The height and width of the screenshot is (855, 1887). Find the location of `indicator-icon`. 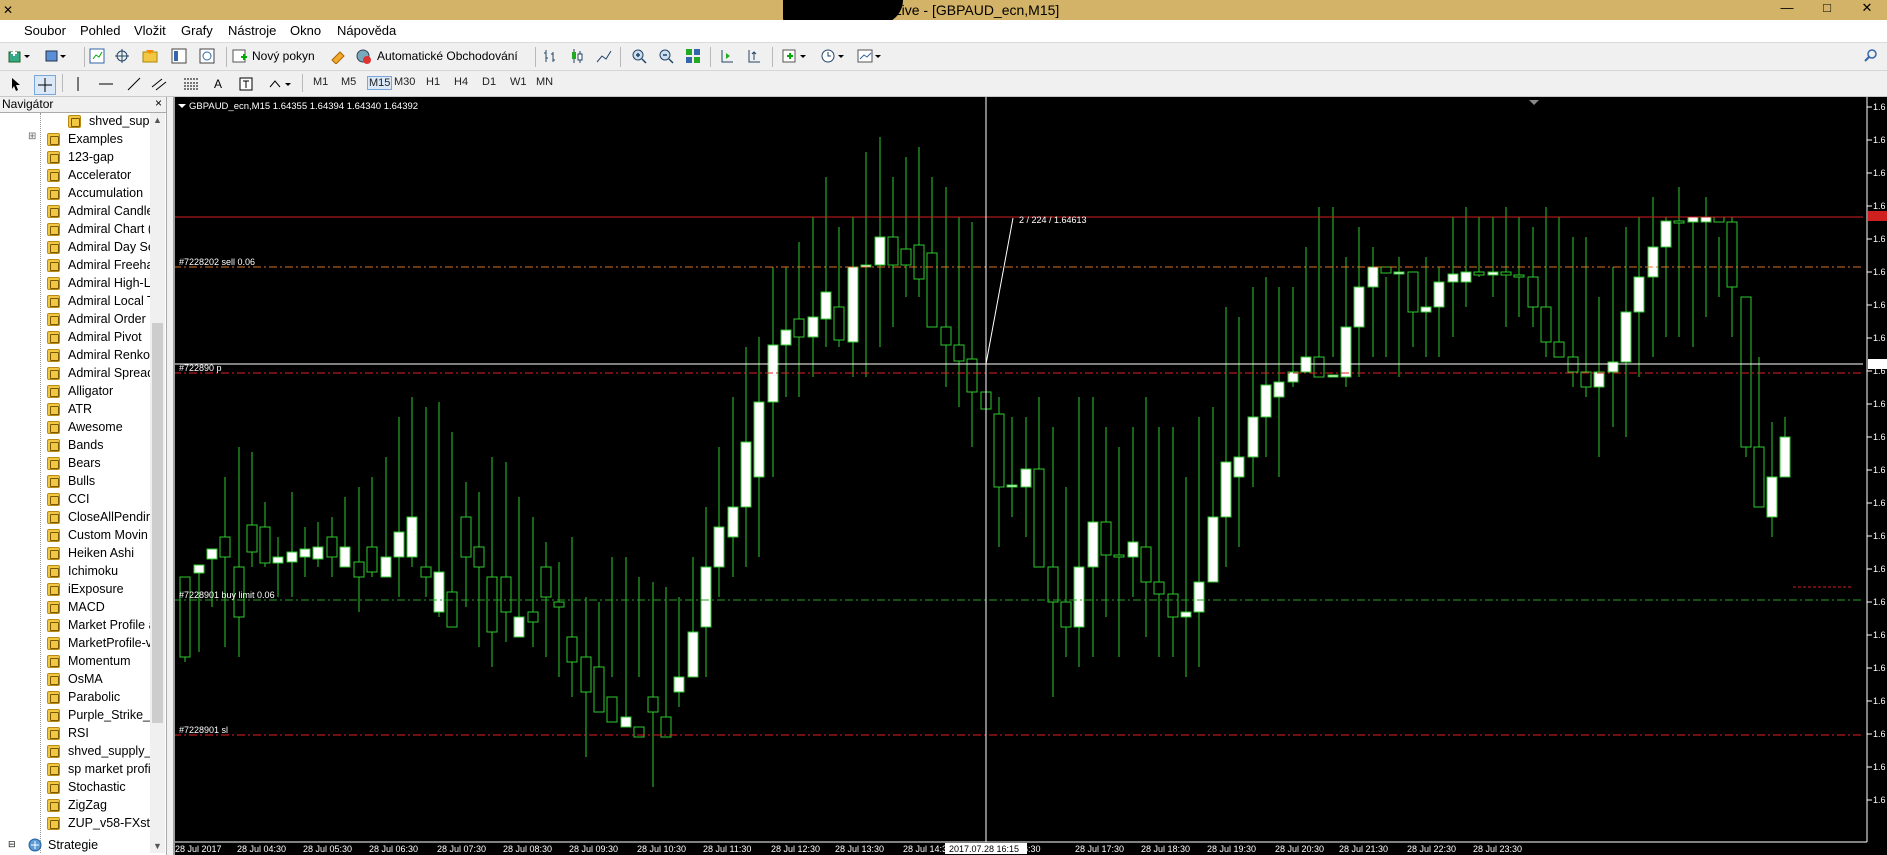

indicator-icon is located at coordinates (53, 175).